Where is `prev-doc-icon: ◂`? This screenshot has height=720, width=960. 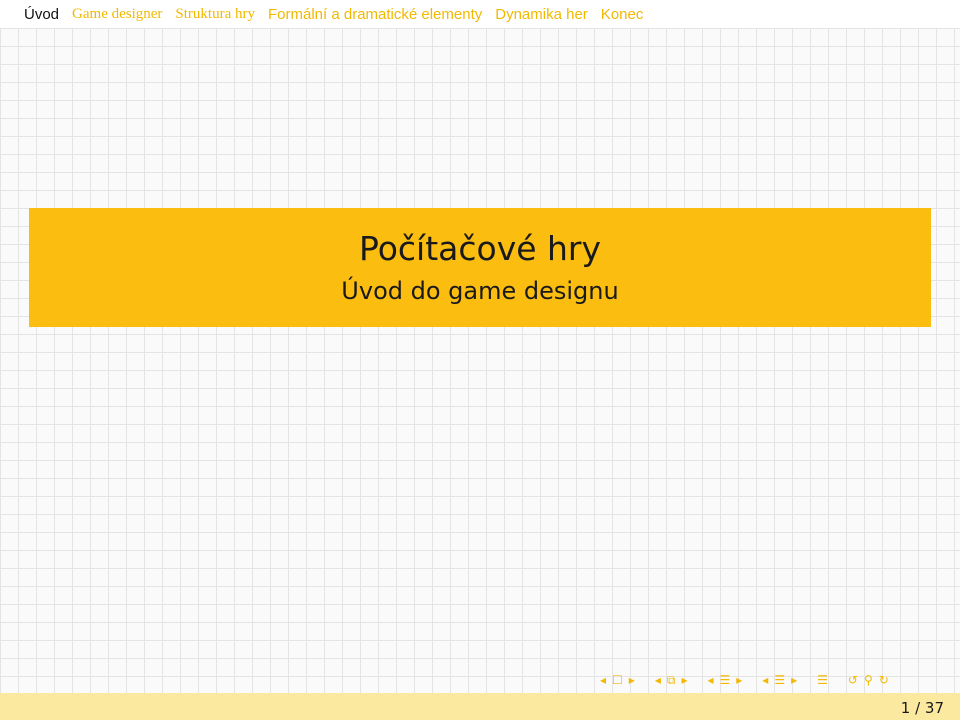
prev-doc-icon: ◂ is located at coordinates (765, 680).